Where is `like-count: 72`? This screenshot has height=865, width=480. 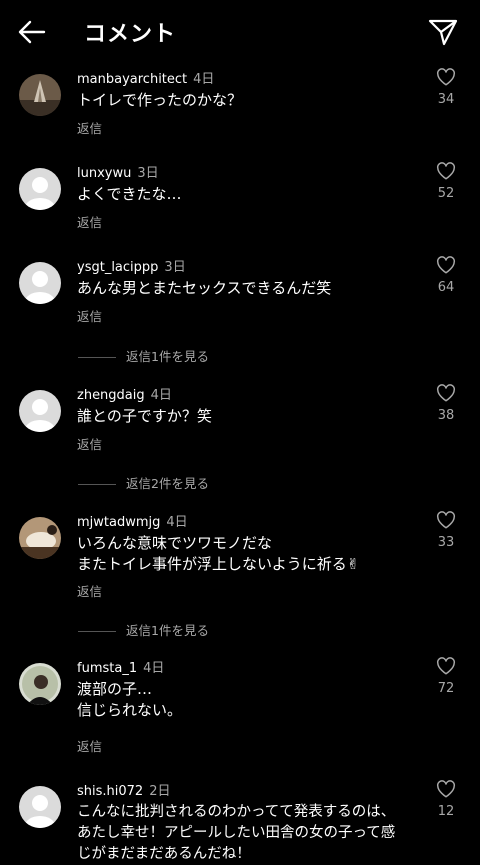 like-count: 72 is located at coordinates (446, 688).